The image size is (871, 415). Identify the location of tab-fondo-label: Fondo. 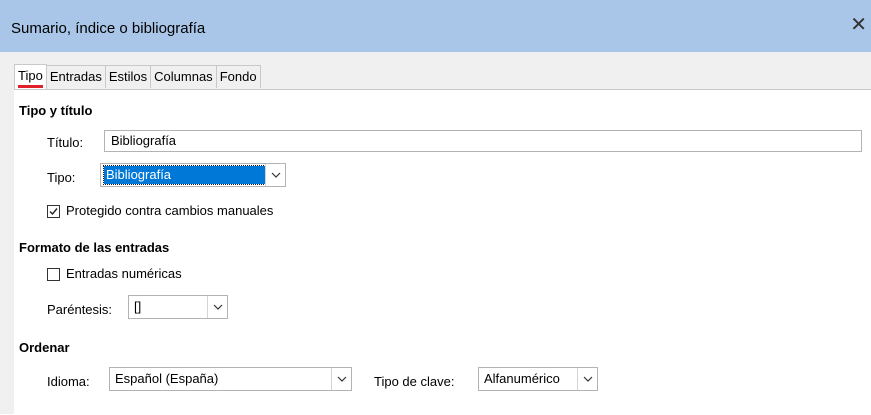
(238, 76).